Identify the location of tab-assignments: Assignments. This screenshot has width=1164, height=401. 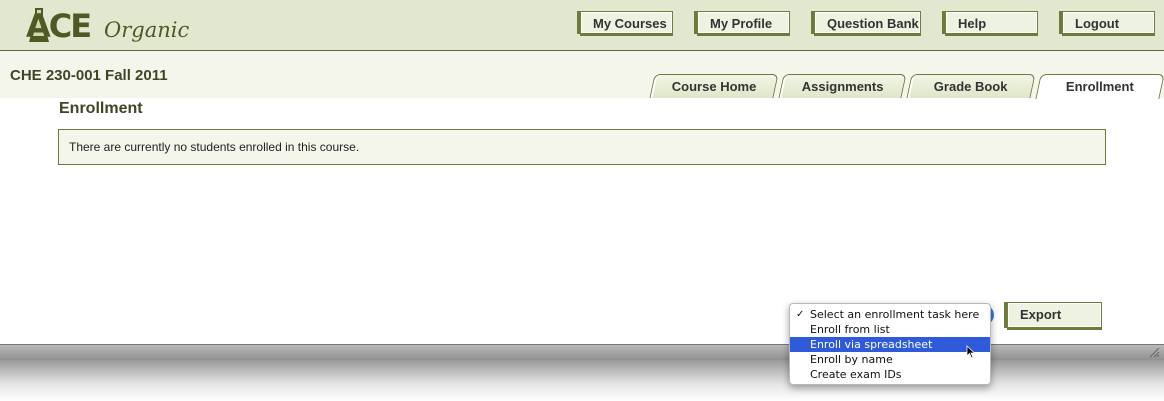
(842, 86).